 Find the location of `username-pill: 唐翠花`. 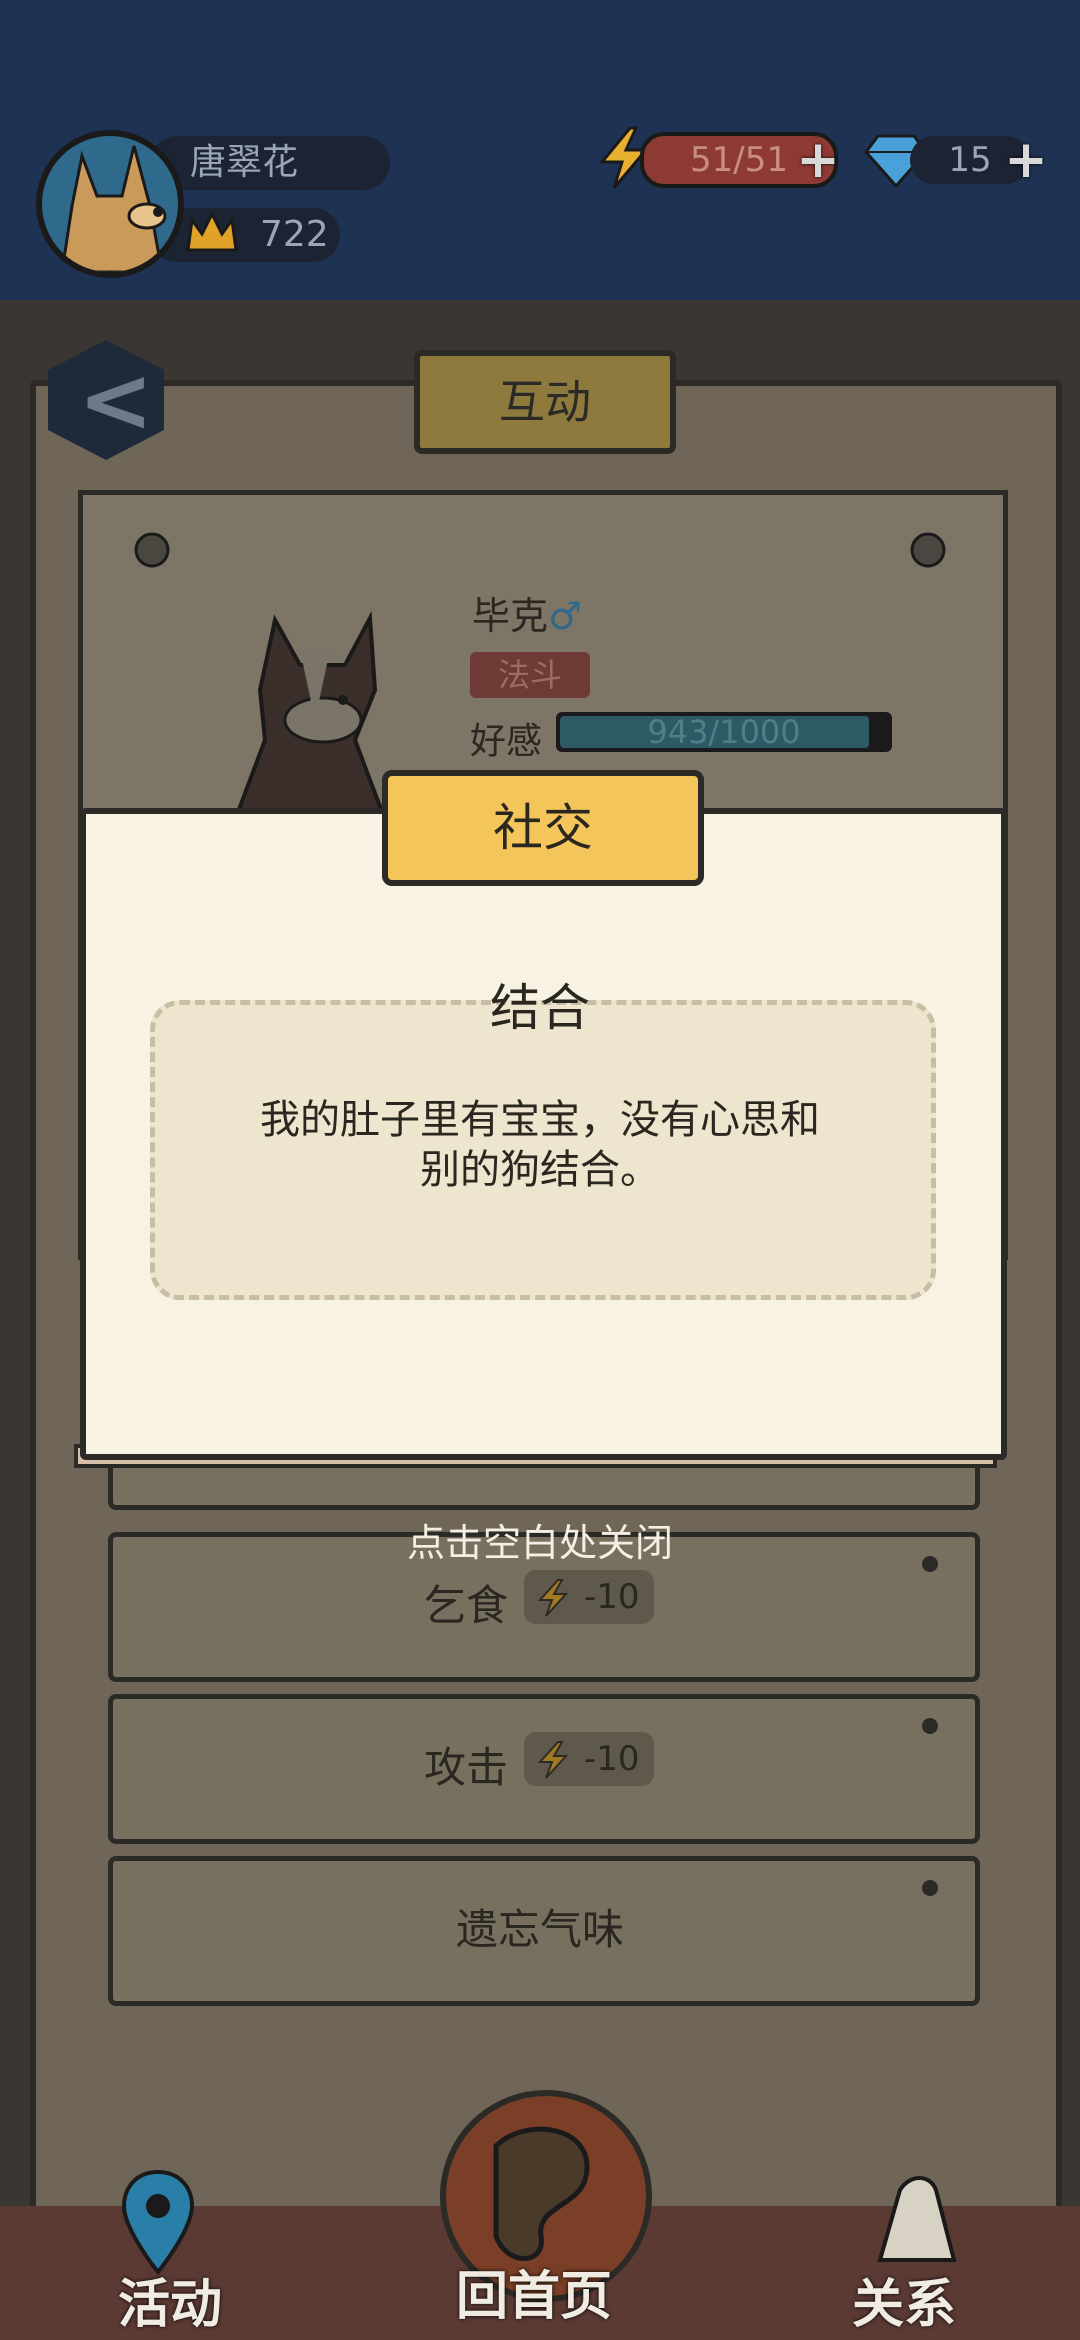

username-pill: 唐翠花 is located at coordinates (270, 163).